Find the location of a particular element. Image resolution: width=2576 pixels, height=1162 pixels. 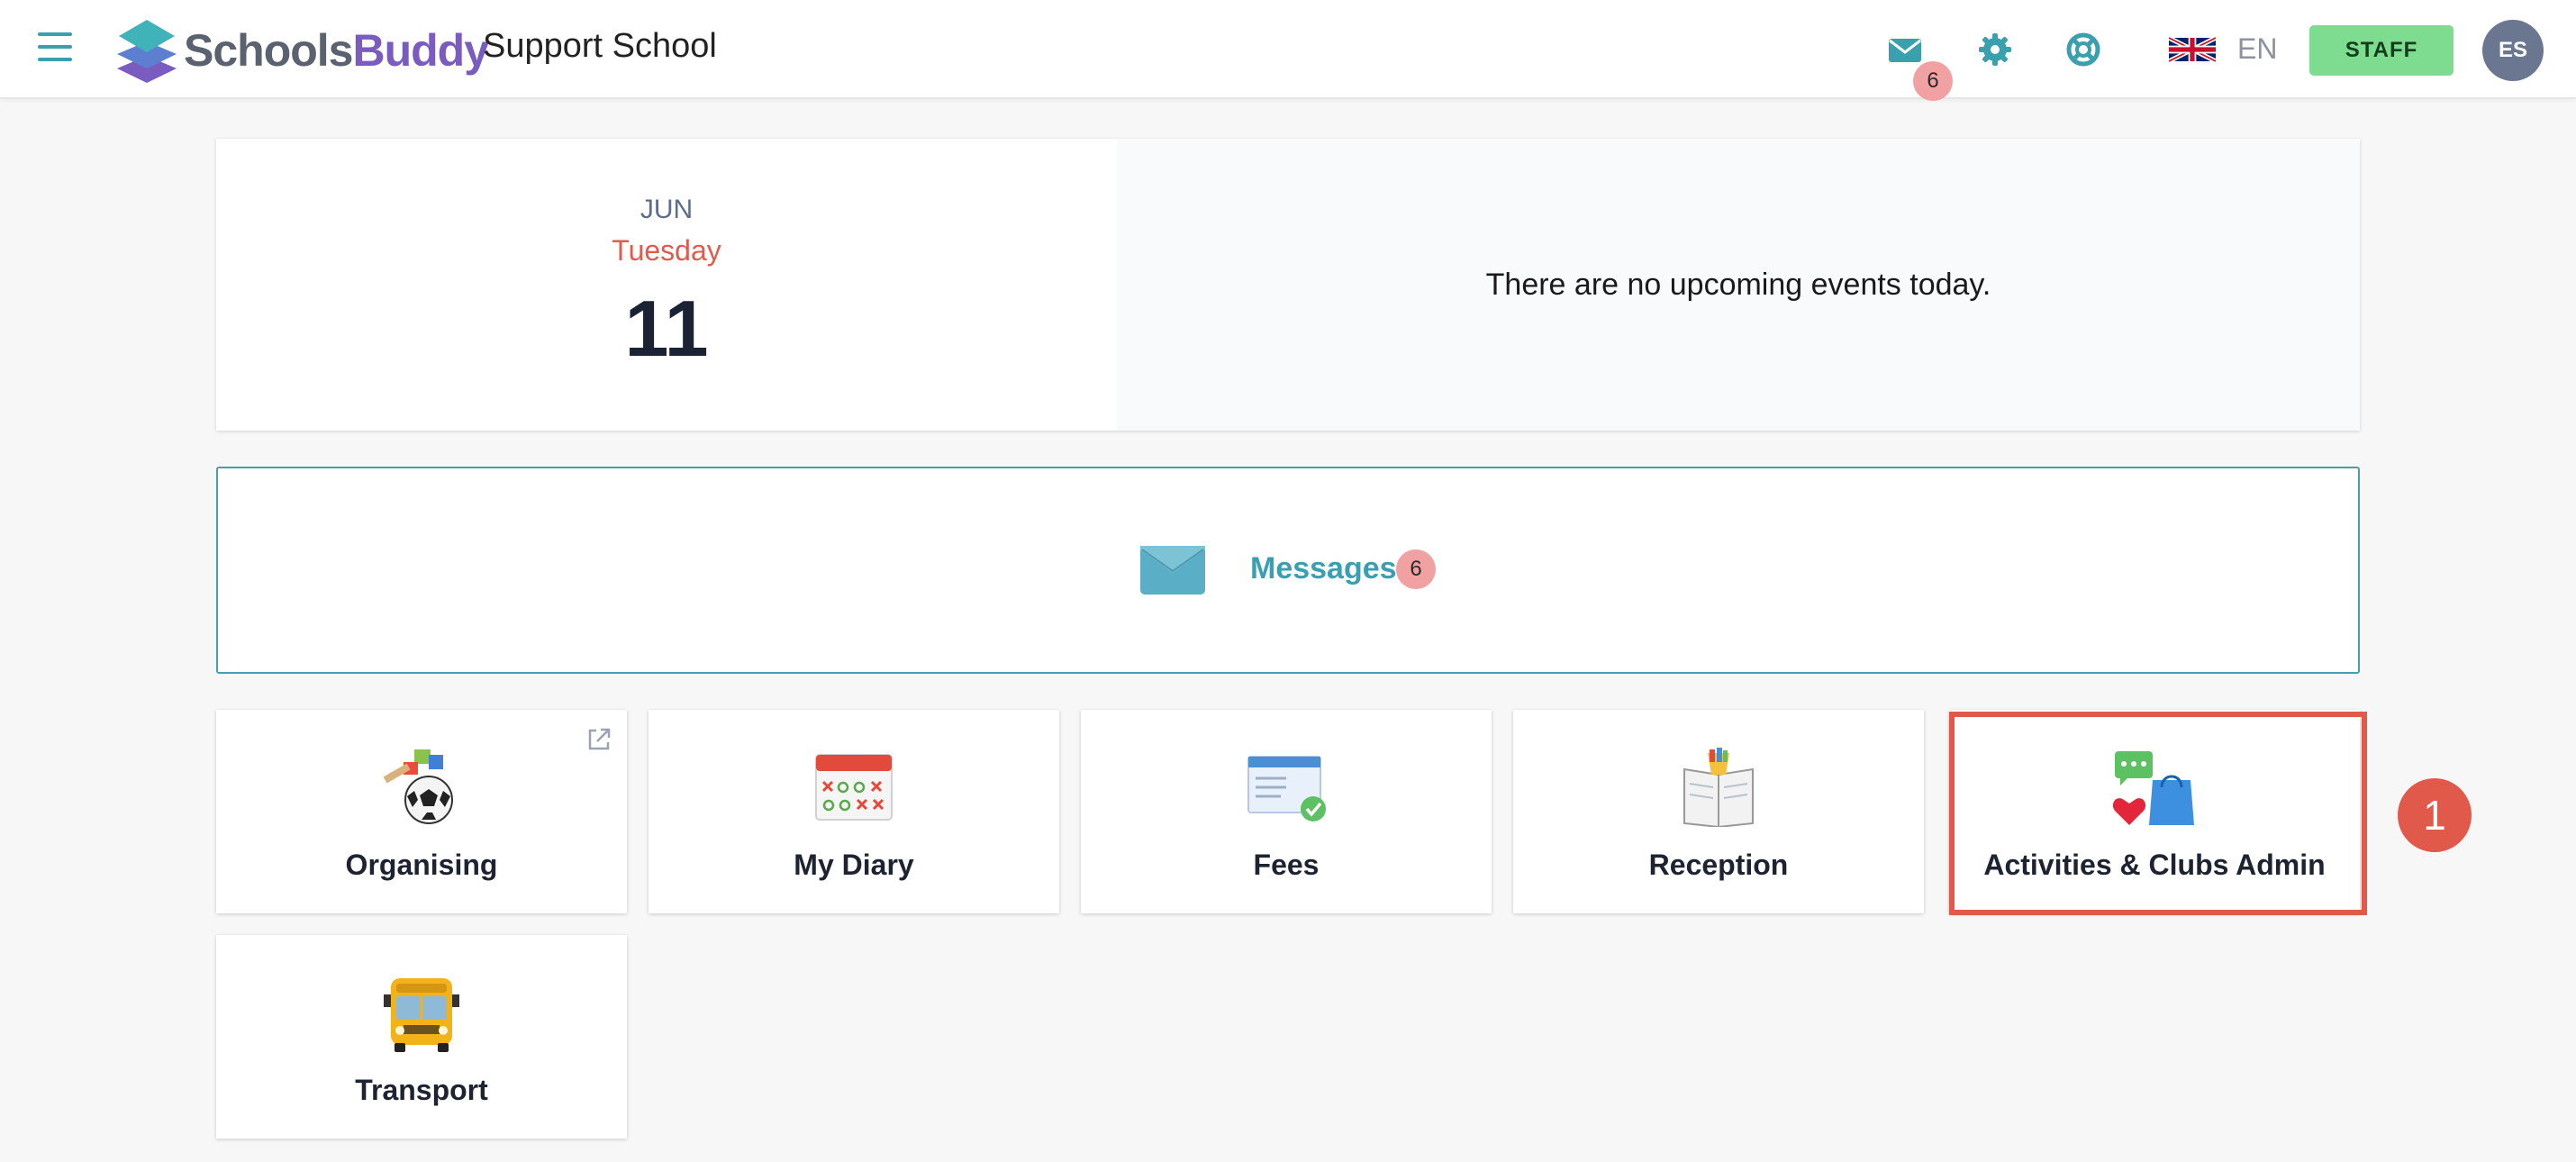

activities-bag-icon is located at coordinates (2153, 788).